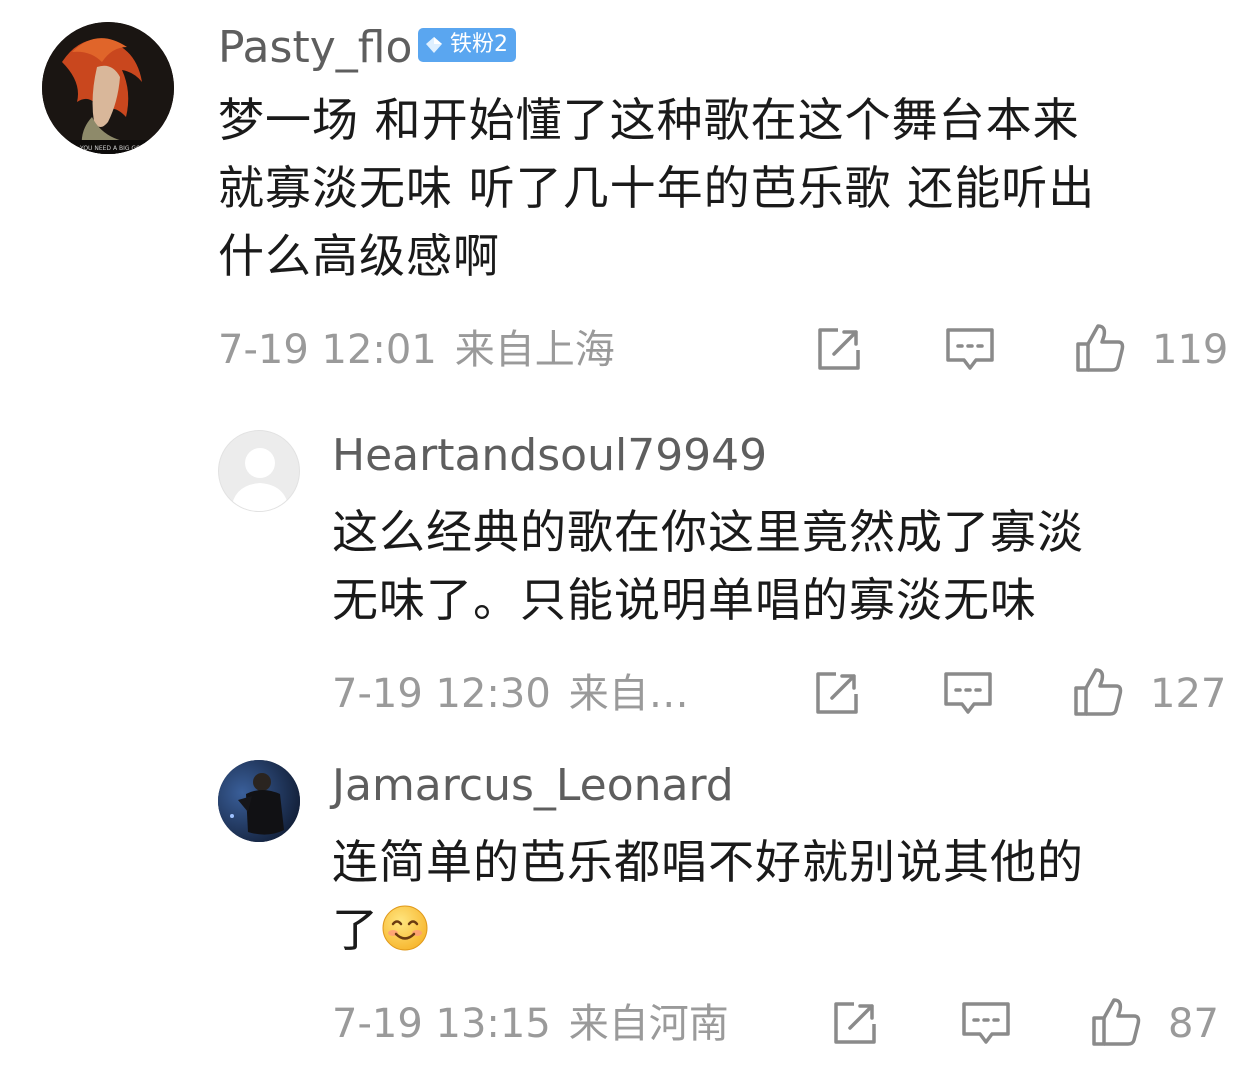  Describe the element at coordinates (549, 456) in the screenshot. I see `username: Heartandsoul79949` at that location.